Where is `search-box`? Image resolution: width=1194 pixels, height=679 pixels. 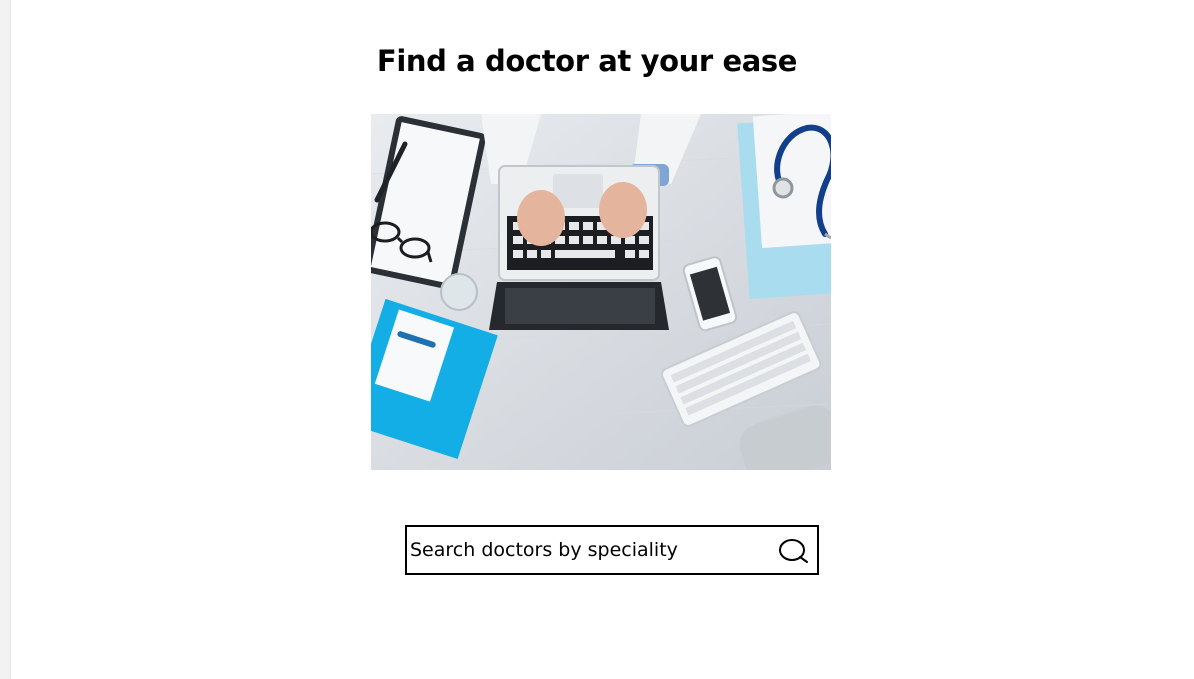
search-box is located at coordinates (612, 550).